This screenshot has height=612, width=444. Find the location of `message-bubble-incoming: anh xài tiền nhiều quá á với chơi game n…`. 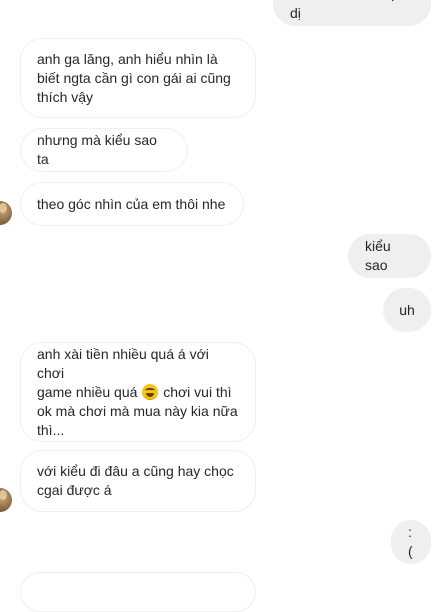

message-bubble-incoming: anh xài tiền nhiều quá á với chơi game n… is located at coordinates (138, 392).